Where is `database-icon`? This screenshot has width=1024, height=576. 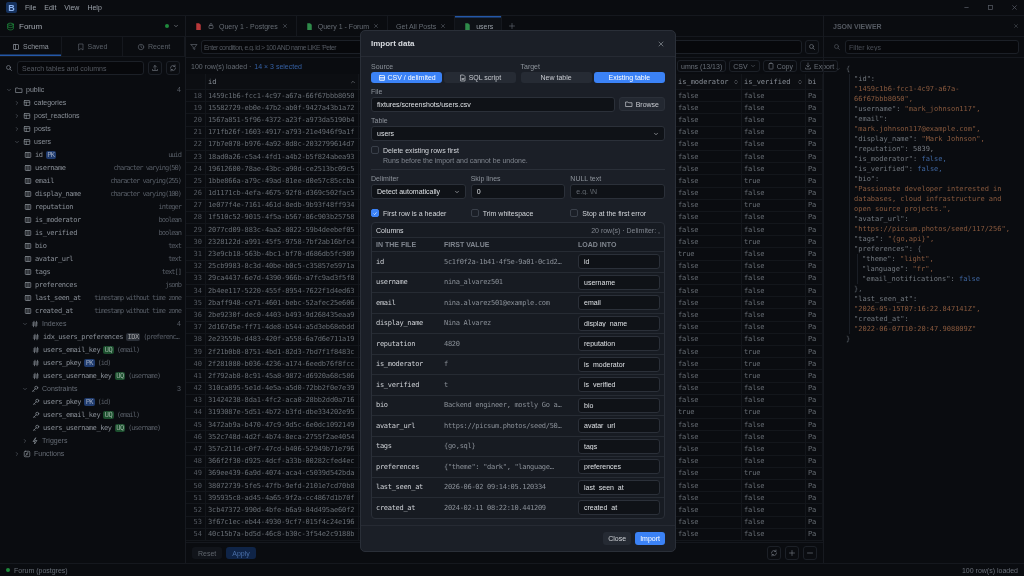 database-icon is located at coordinates (10, 26).